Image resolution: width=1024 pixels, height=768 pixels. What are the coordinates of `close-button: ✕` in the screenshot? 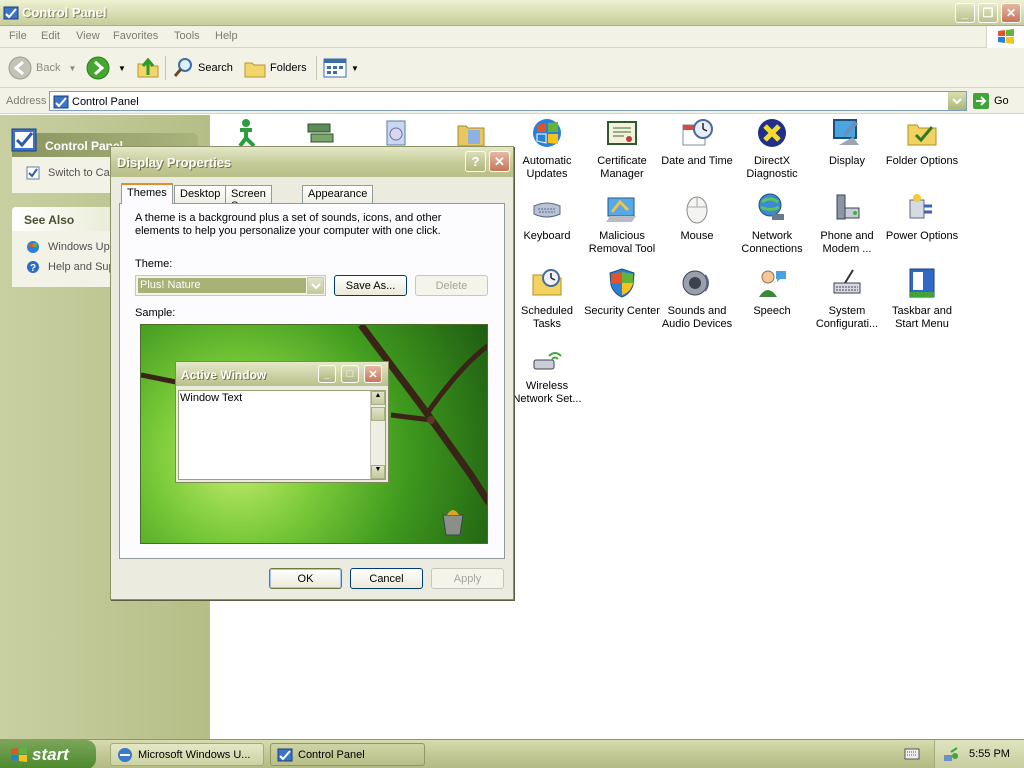 It's located at (1011, 13).